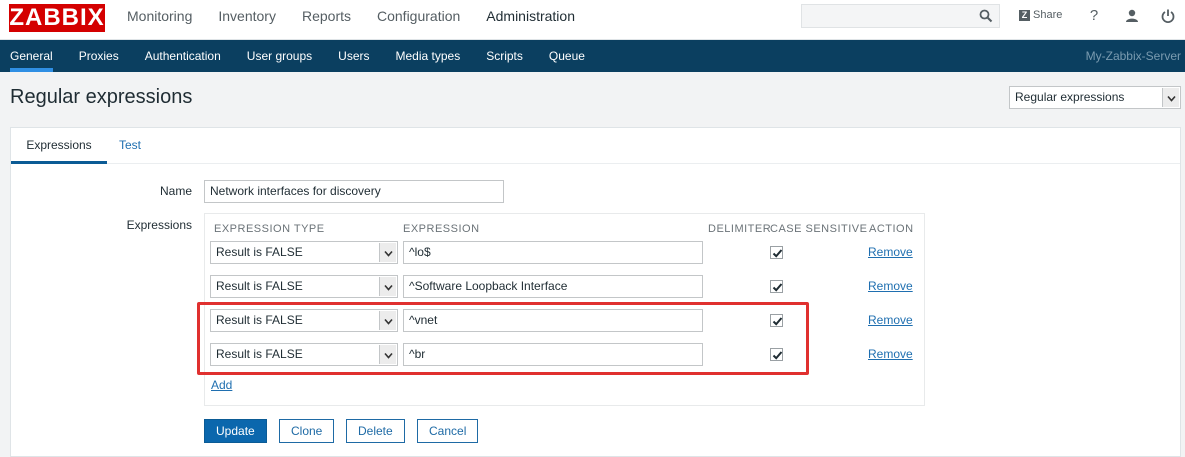 This screenshot has height=457, width=1185. I want to click on delete-button: Delete, so click(375, 431).